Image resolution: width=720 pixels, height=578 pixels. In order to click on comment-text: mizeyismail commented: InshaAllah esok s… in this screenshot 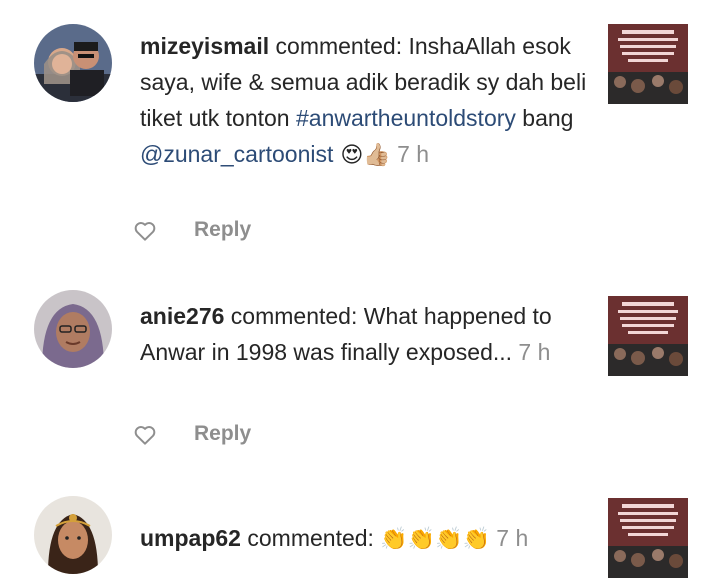, I will do `click(363, 100)`.